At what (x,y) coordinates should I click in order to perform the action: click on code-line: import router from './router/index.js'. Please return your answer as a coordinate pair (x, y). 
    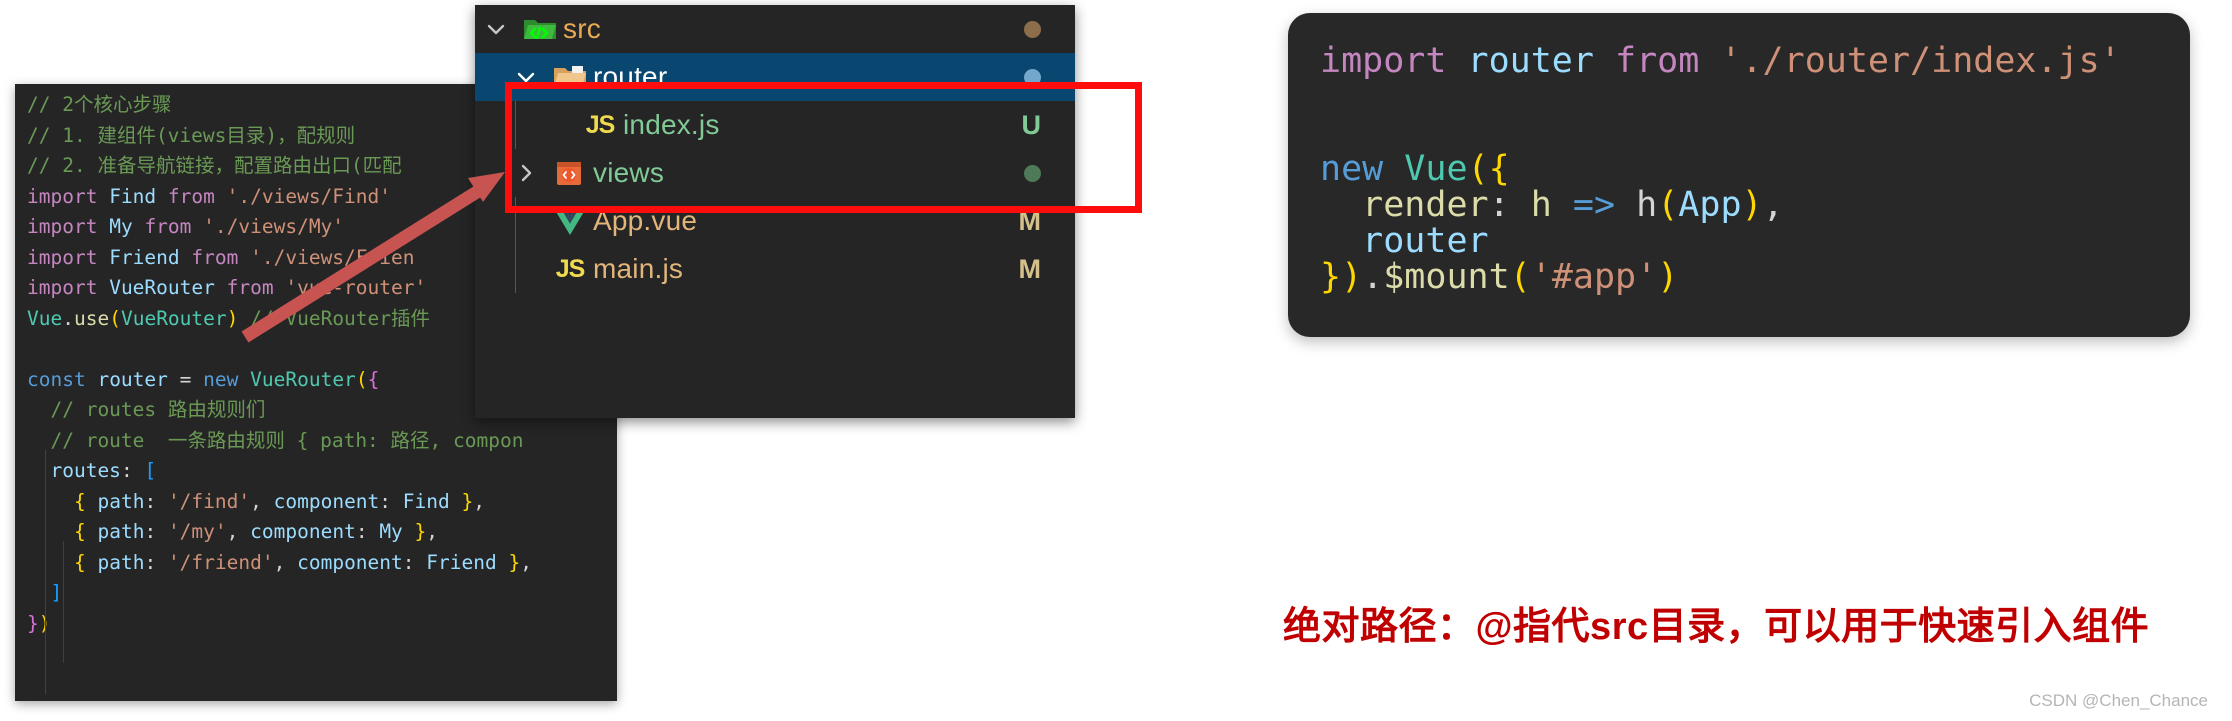
    Looking at the image, I should click on (1720, 61).